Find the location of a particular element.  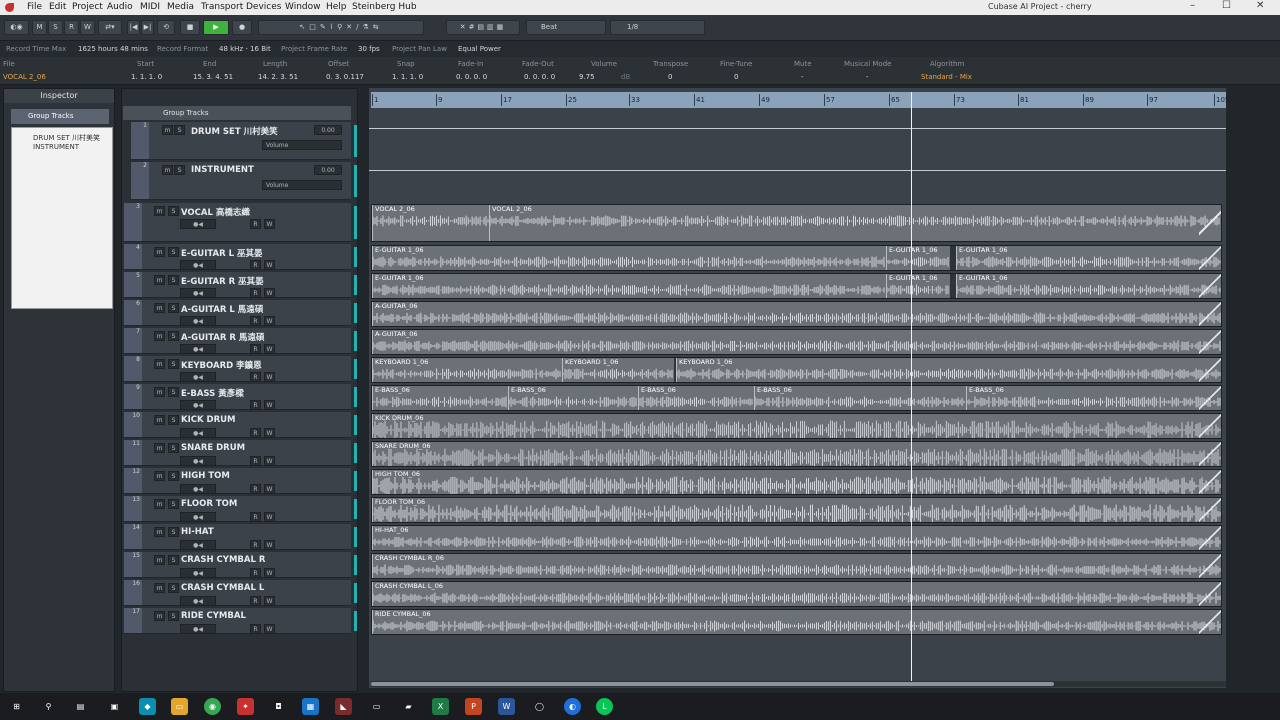

audio-event: HI-HAT_06 is located at coordinates (796, 538).